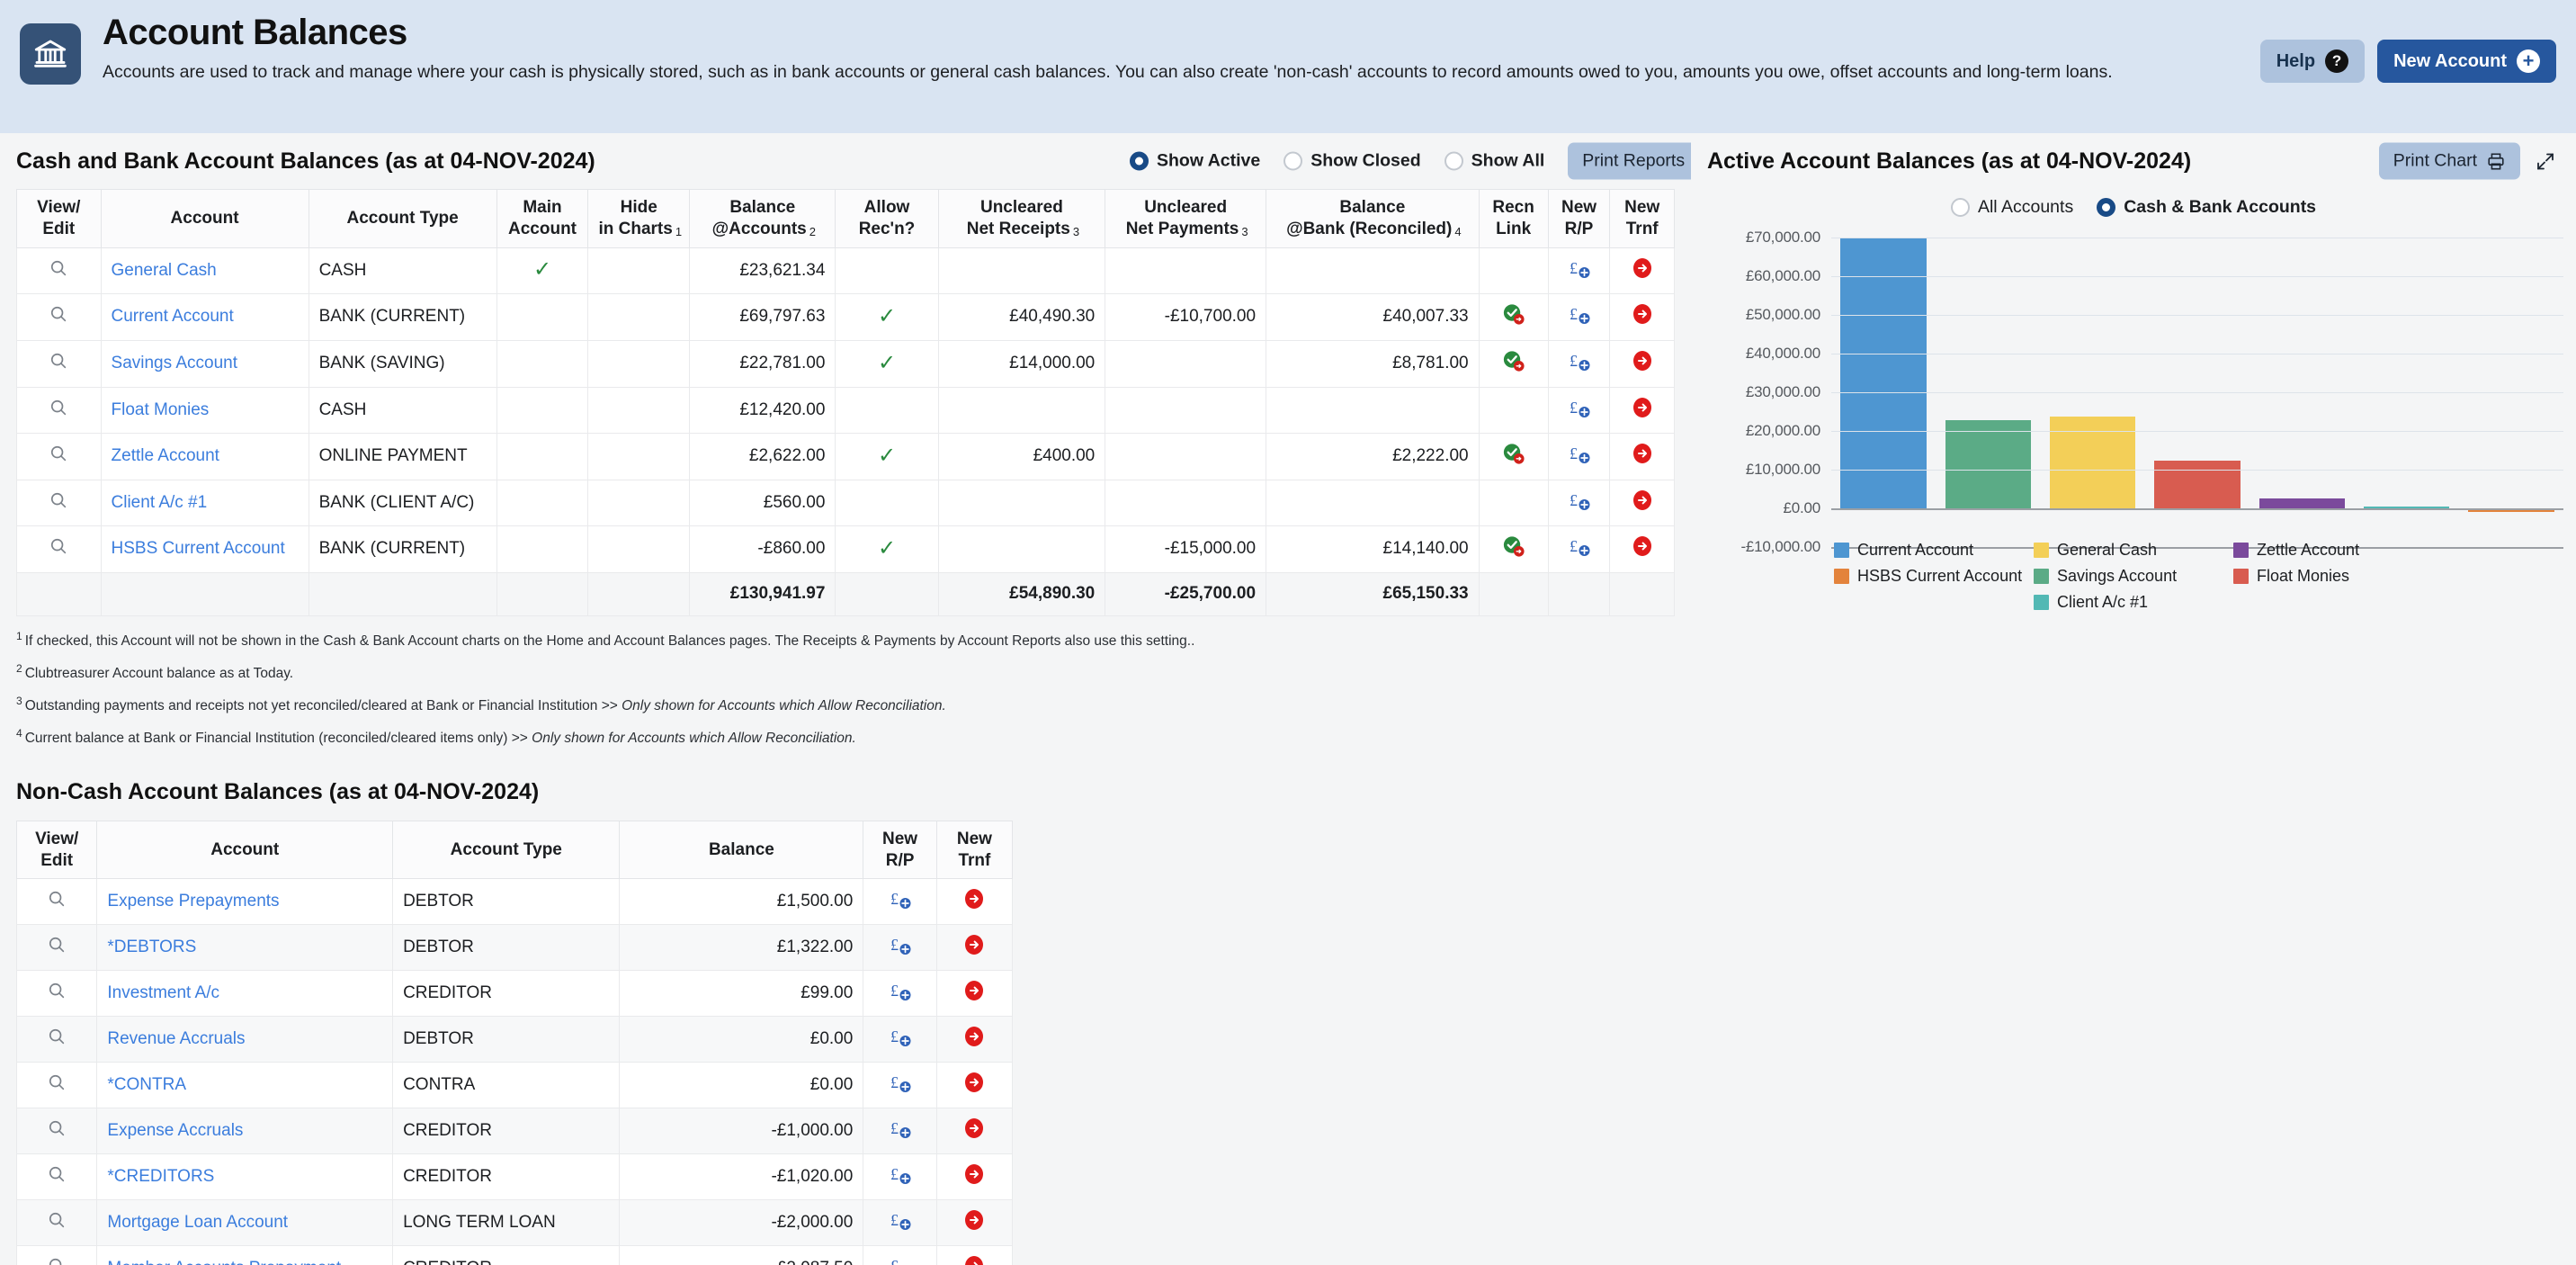 This screenshot has height=1265, width=2576. What do you see at coordinates (245, 1255) in the screenshot?
I see `cell-account: Member Accounts Prepayment` at bounding box center [245, 1255].